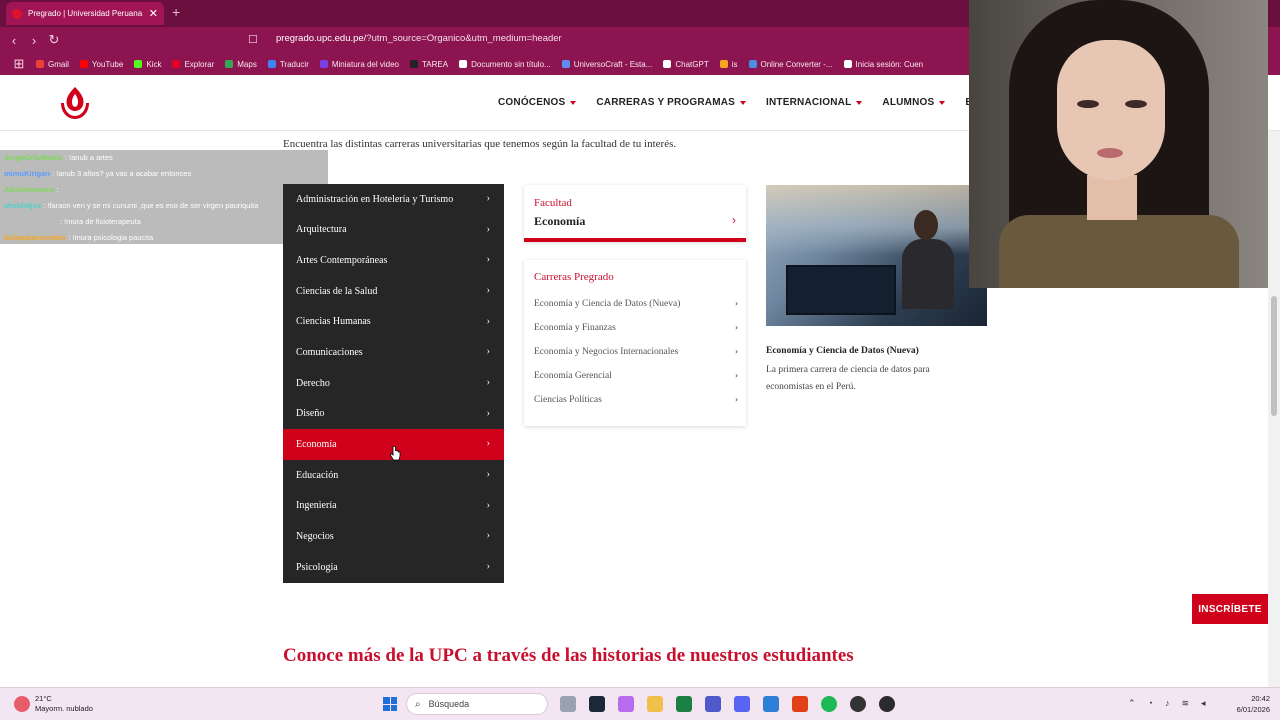 This screenshot has height=720, width=1280. I want to click on nav-item: CARRERAS Y PROGRAMAS, so click(671, 102).